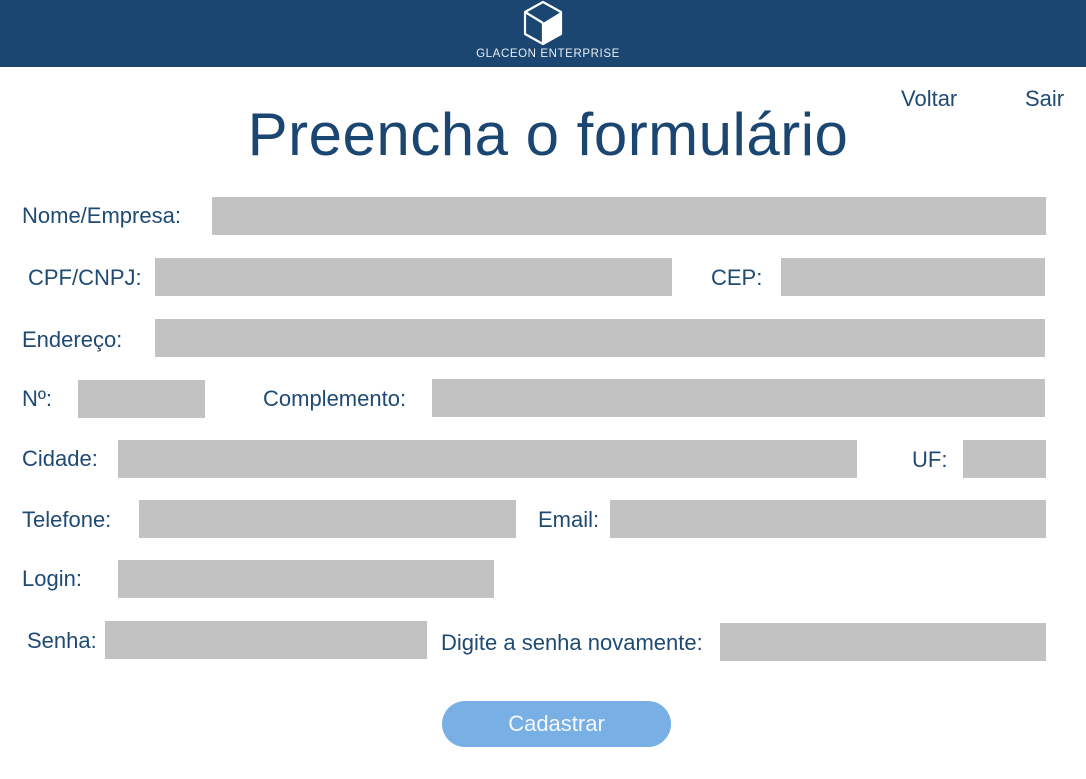  Describe the element at coordinates (738, 398) in the screenshot. I see `complement-field` at that location.